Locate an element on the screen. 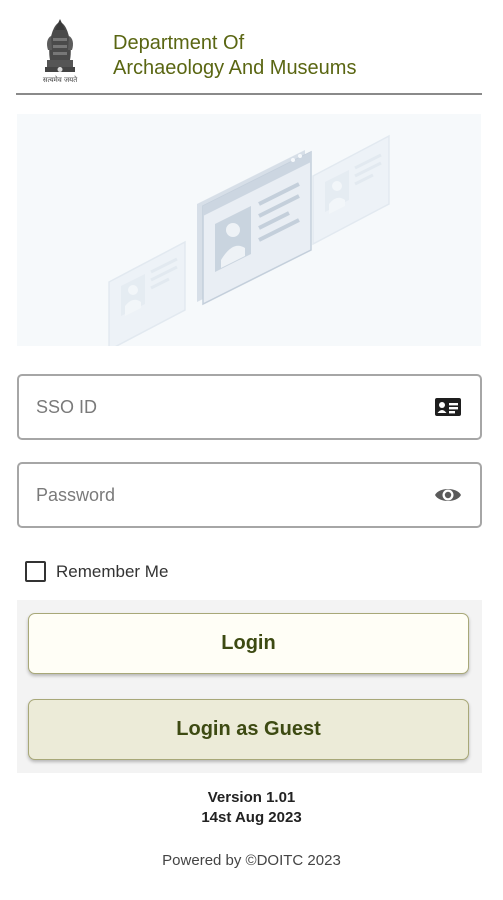 The width and height of the screenshot is (503, 900). password-input is located at coordinates (226, 495).